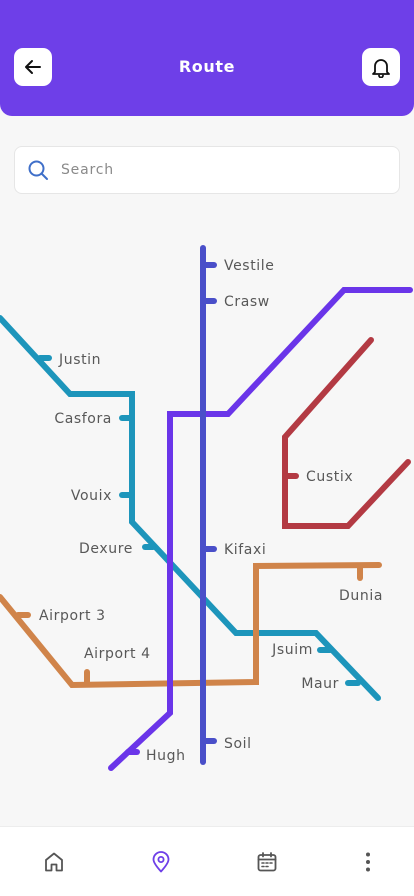  I want to click on station-label-dexure: Dexure, so click(106, 549).